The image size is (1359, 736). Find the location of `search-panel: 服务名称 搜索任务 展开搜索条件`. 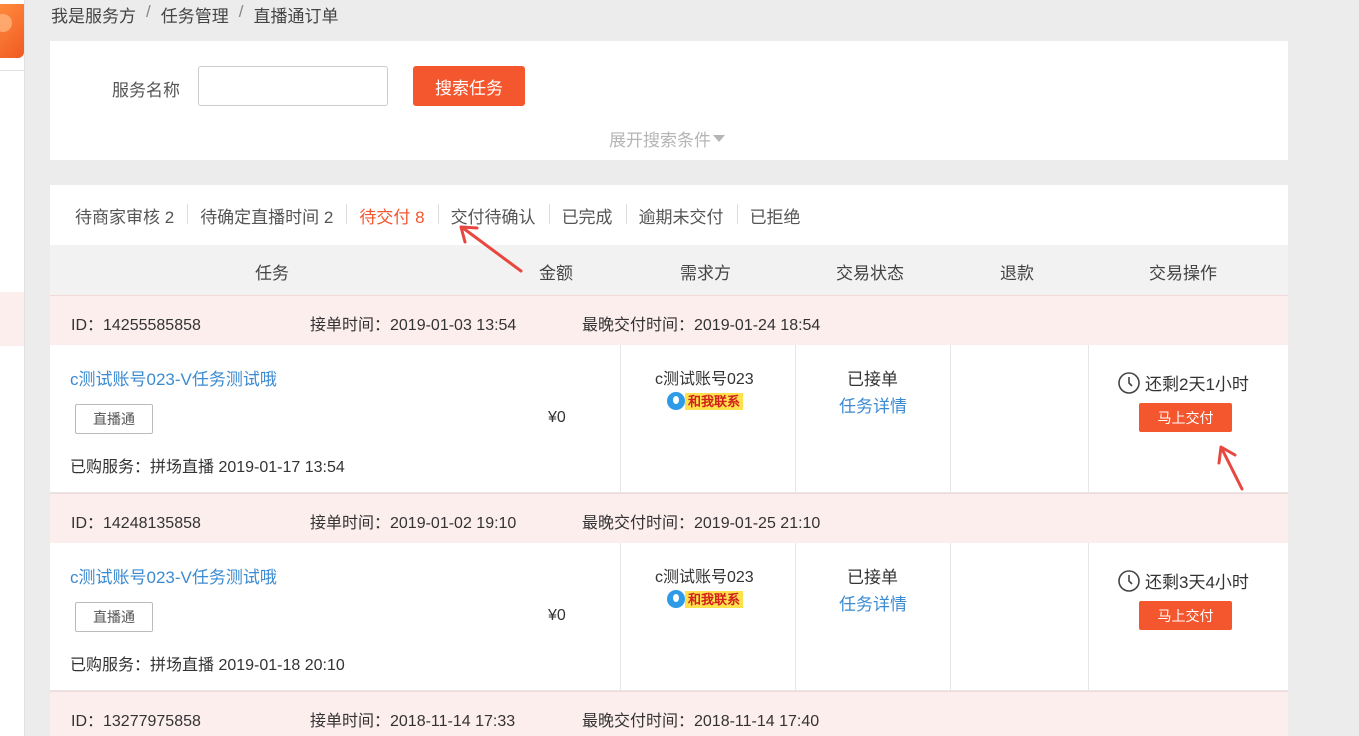

search-panel: 服务名称 搜索任务 展开搜索条件 is located at coordinates (669, 100).